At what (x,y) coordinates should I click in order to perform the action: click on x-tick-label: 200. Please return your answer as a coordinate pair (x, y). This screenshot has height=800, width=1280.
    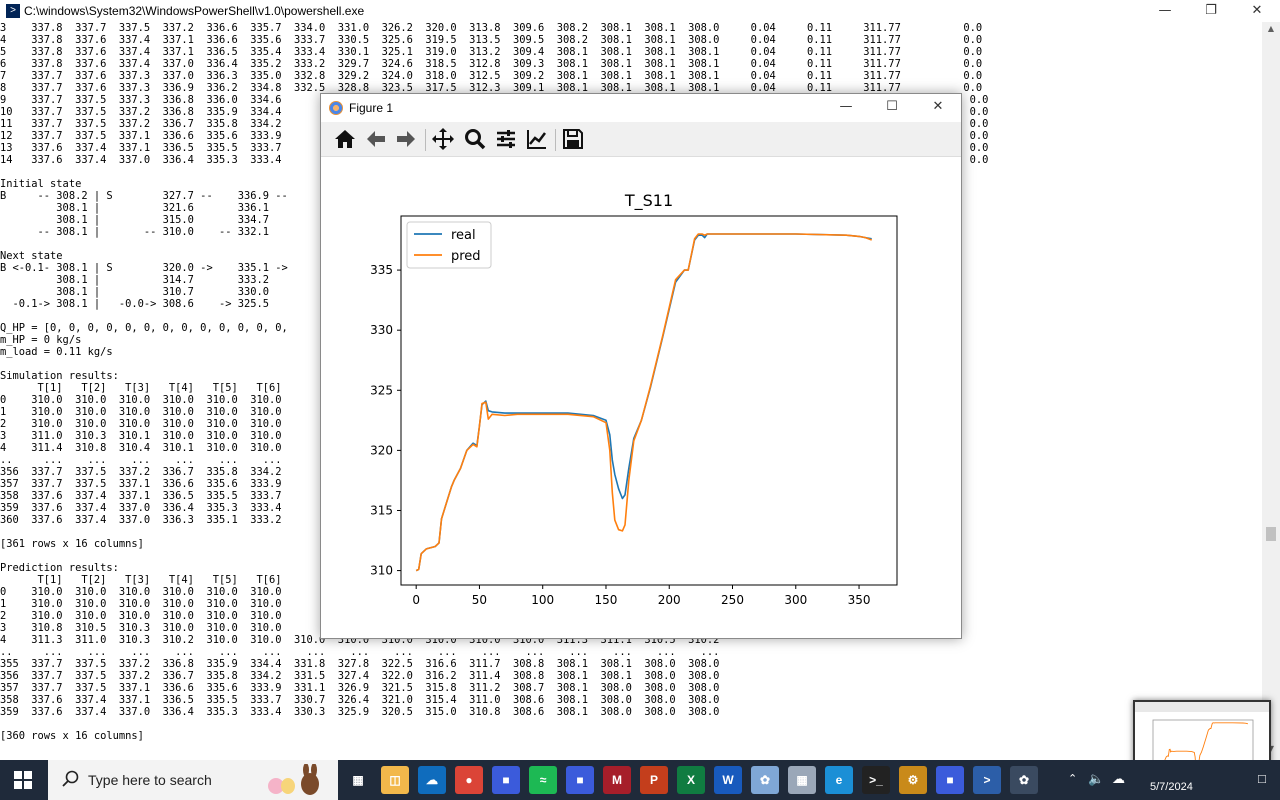
    Looking at the image, I should click on (669, 600).